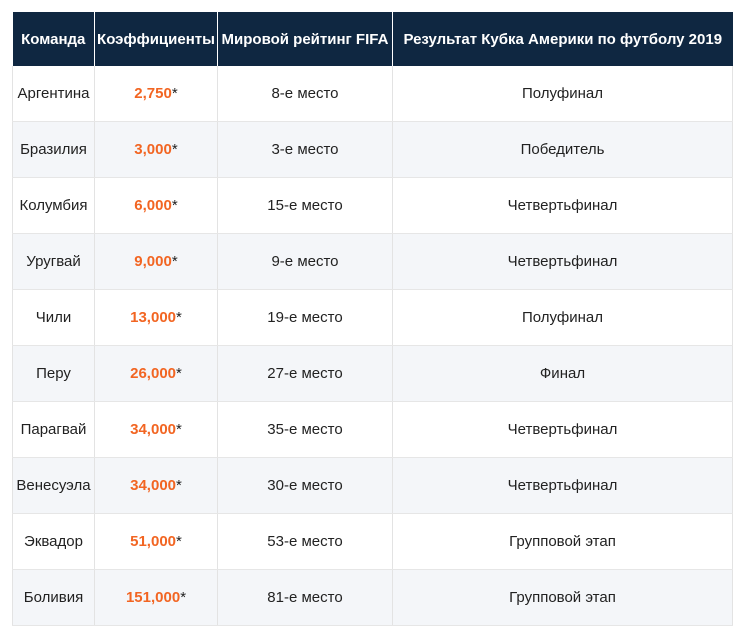 The height and width of the screenshot is (638, 745). I want to click on table-row: Уругвай 9,000* 9-е место Четвертьфинал, so click(372, 261).